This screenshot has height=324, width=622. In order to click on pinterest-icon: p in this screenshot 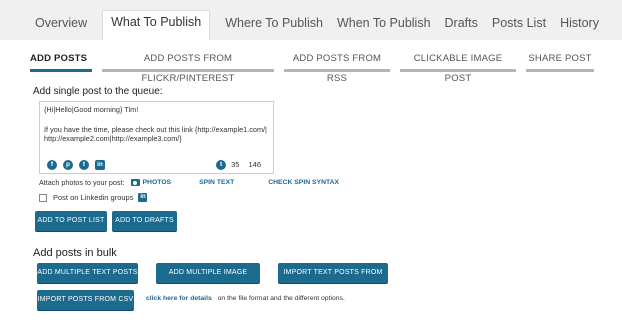, I will do `click(68, 165)`.